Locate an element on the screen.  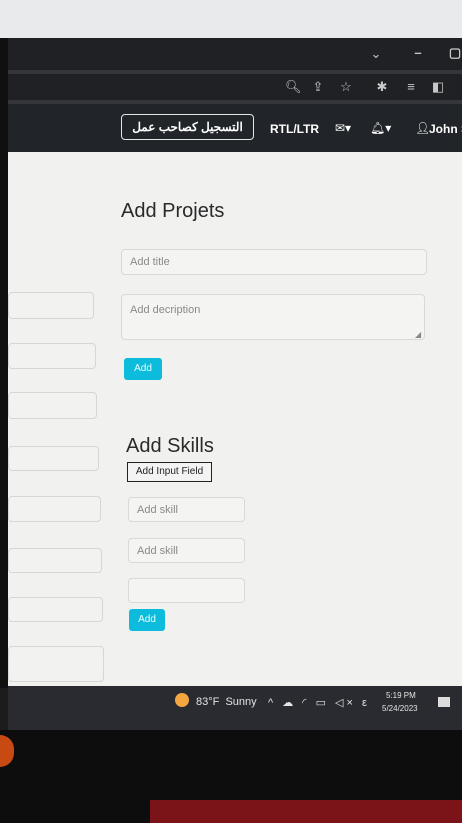
add-skills-button: Add is located at coordinates (147, 620).